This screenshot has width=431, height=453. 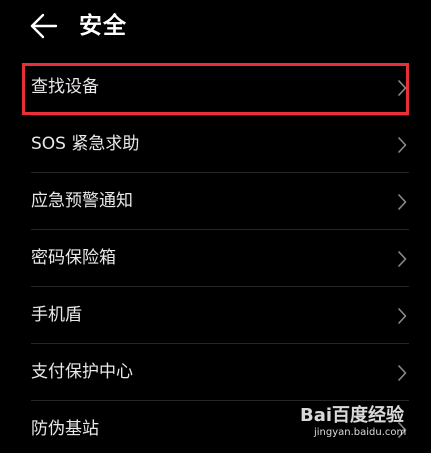 I want to click on menu-item-label: 防伪基站, so click(x=65, y=429).